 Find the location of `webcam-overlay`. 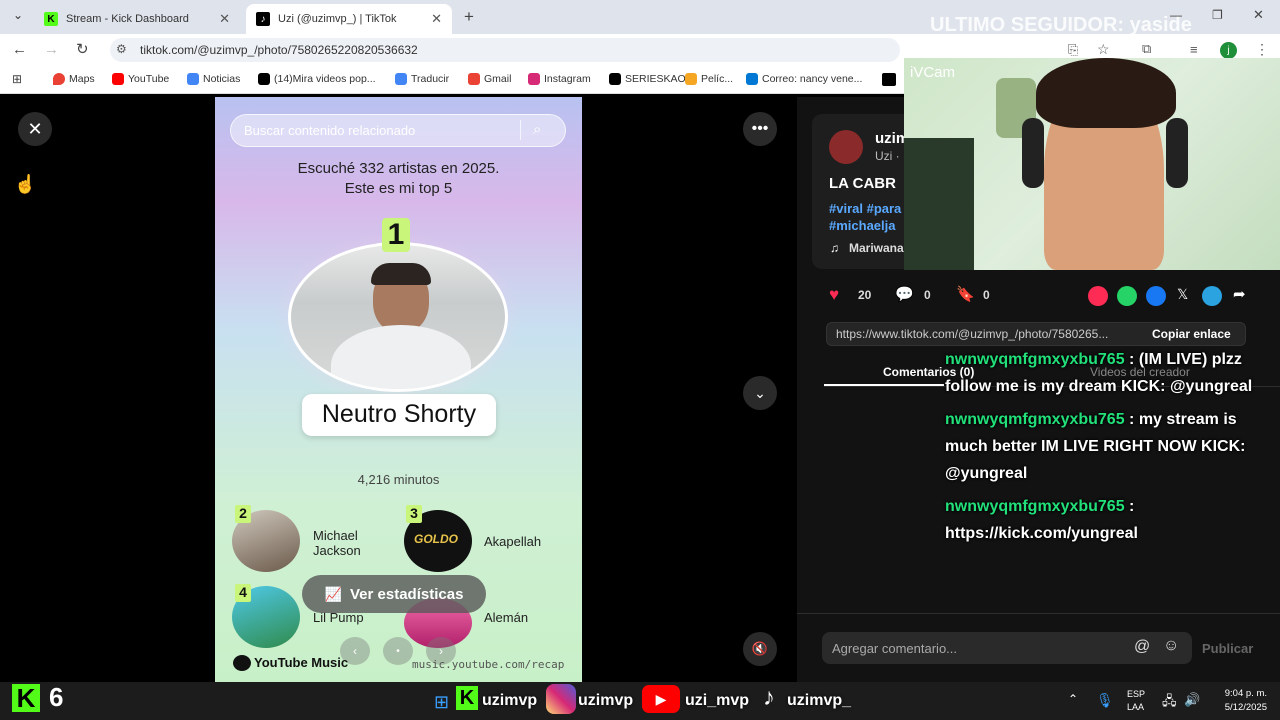

webcam-overlay is located at coordinates (1092, 164).